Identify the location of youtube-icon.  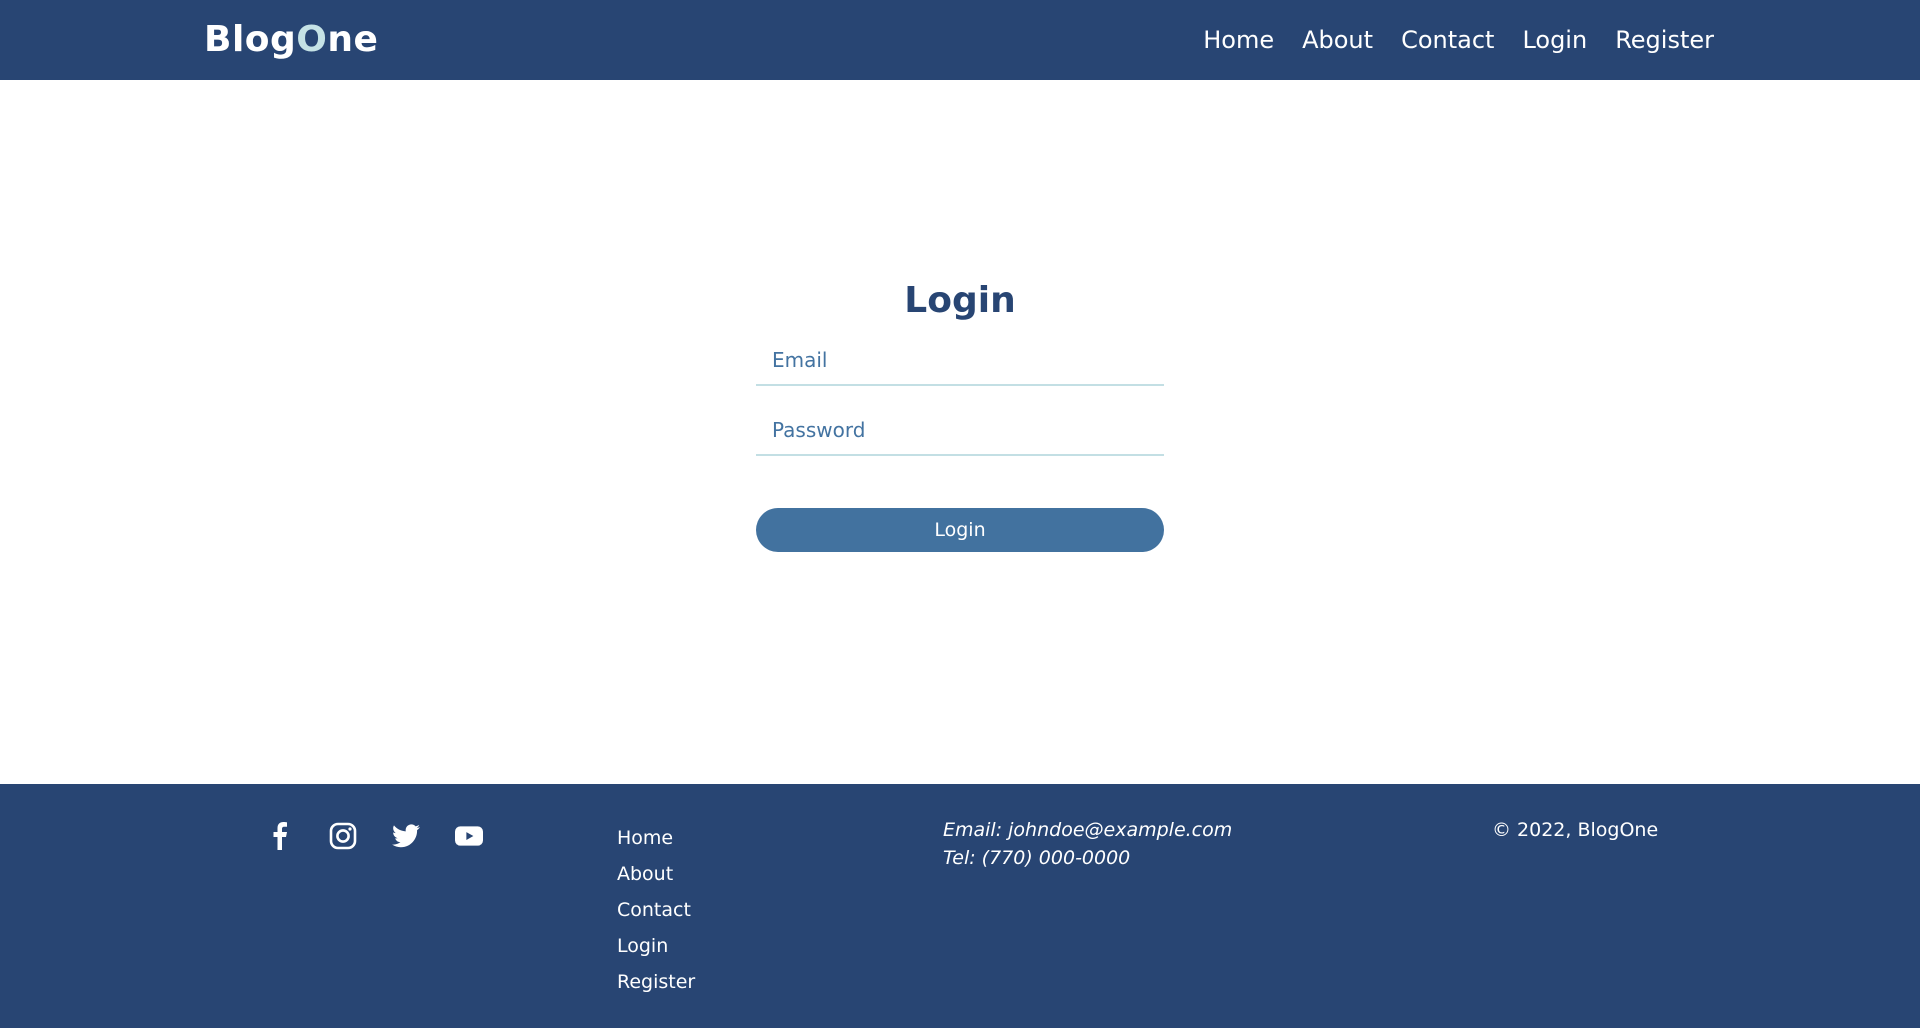
(469, 836).